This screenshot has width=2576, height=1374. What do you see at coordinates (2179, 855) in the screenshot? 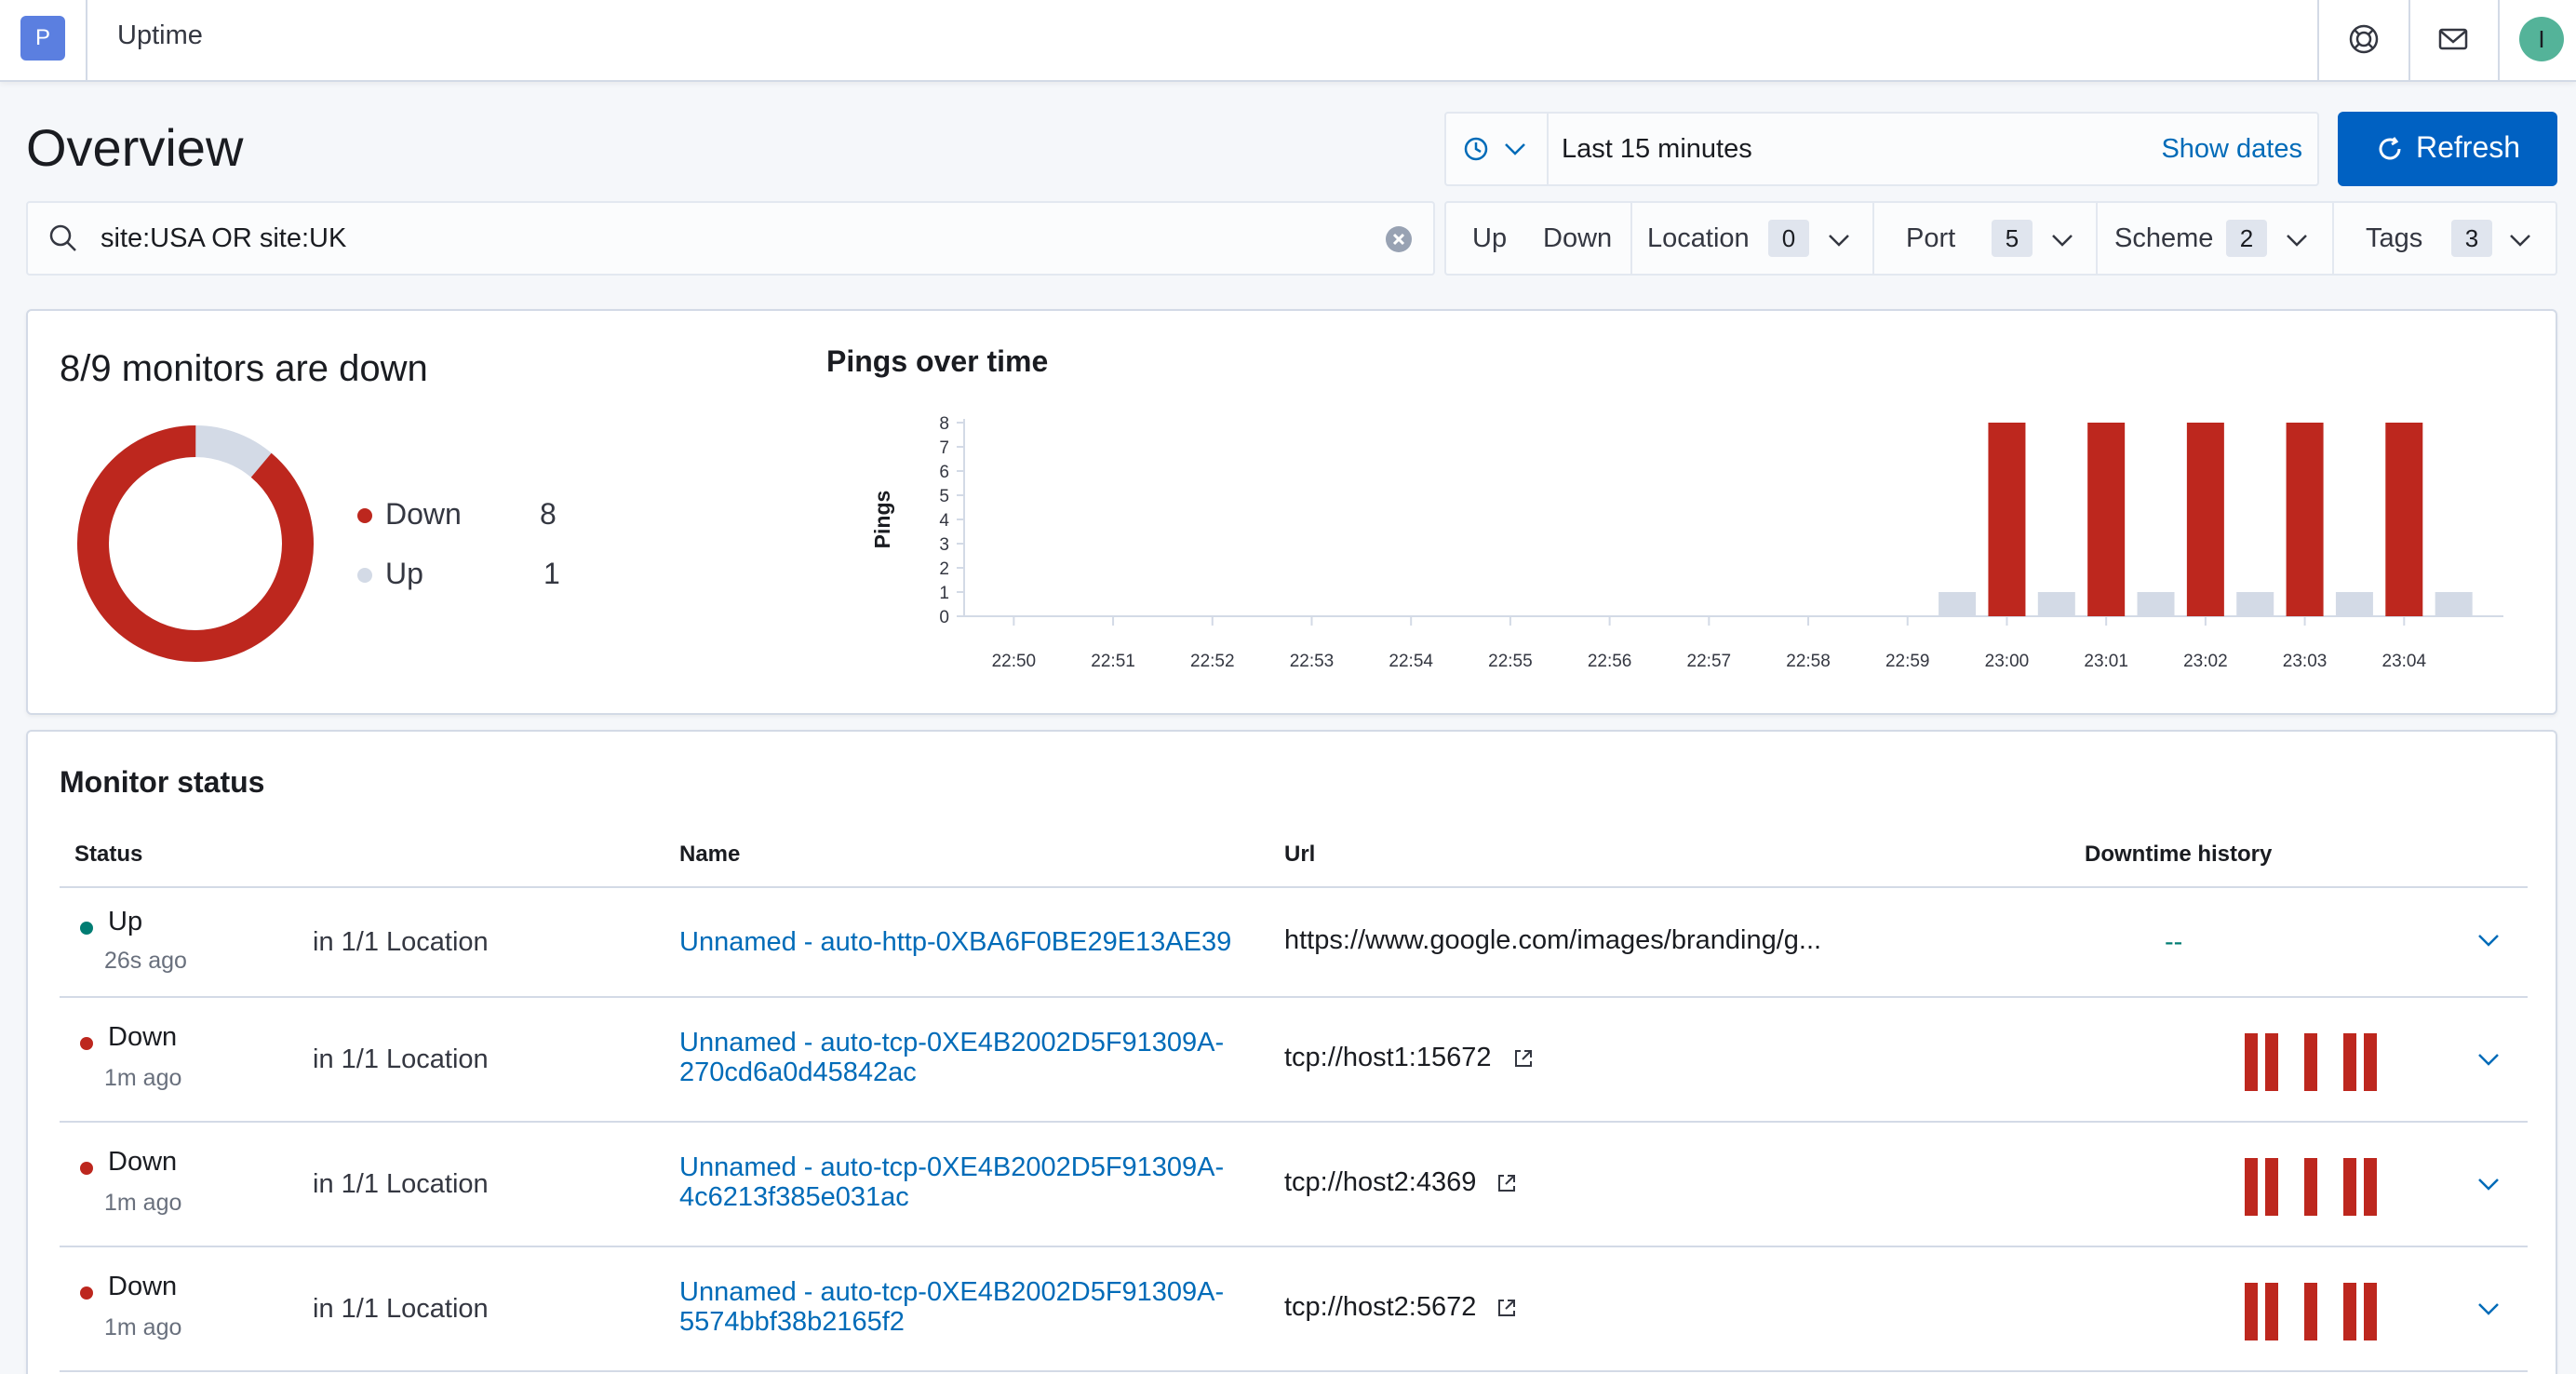
I see `column-header-downtime-history: Downtime history` at bounding box center [2179, 855].